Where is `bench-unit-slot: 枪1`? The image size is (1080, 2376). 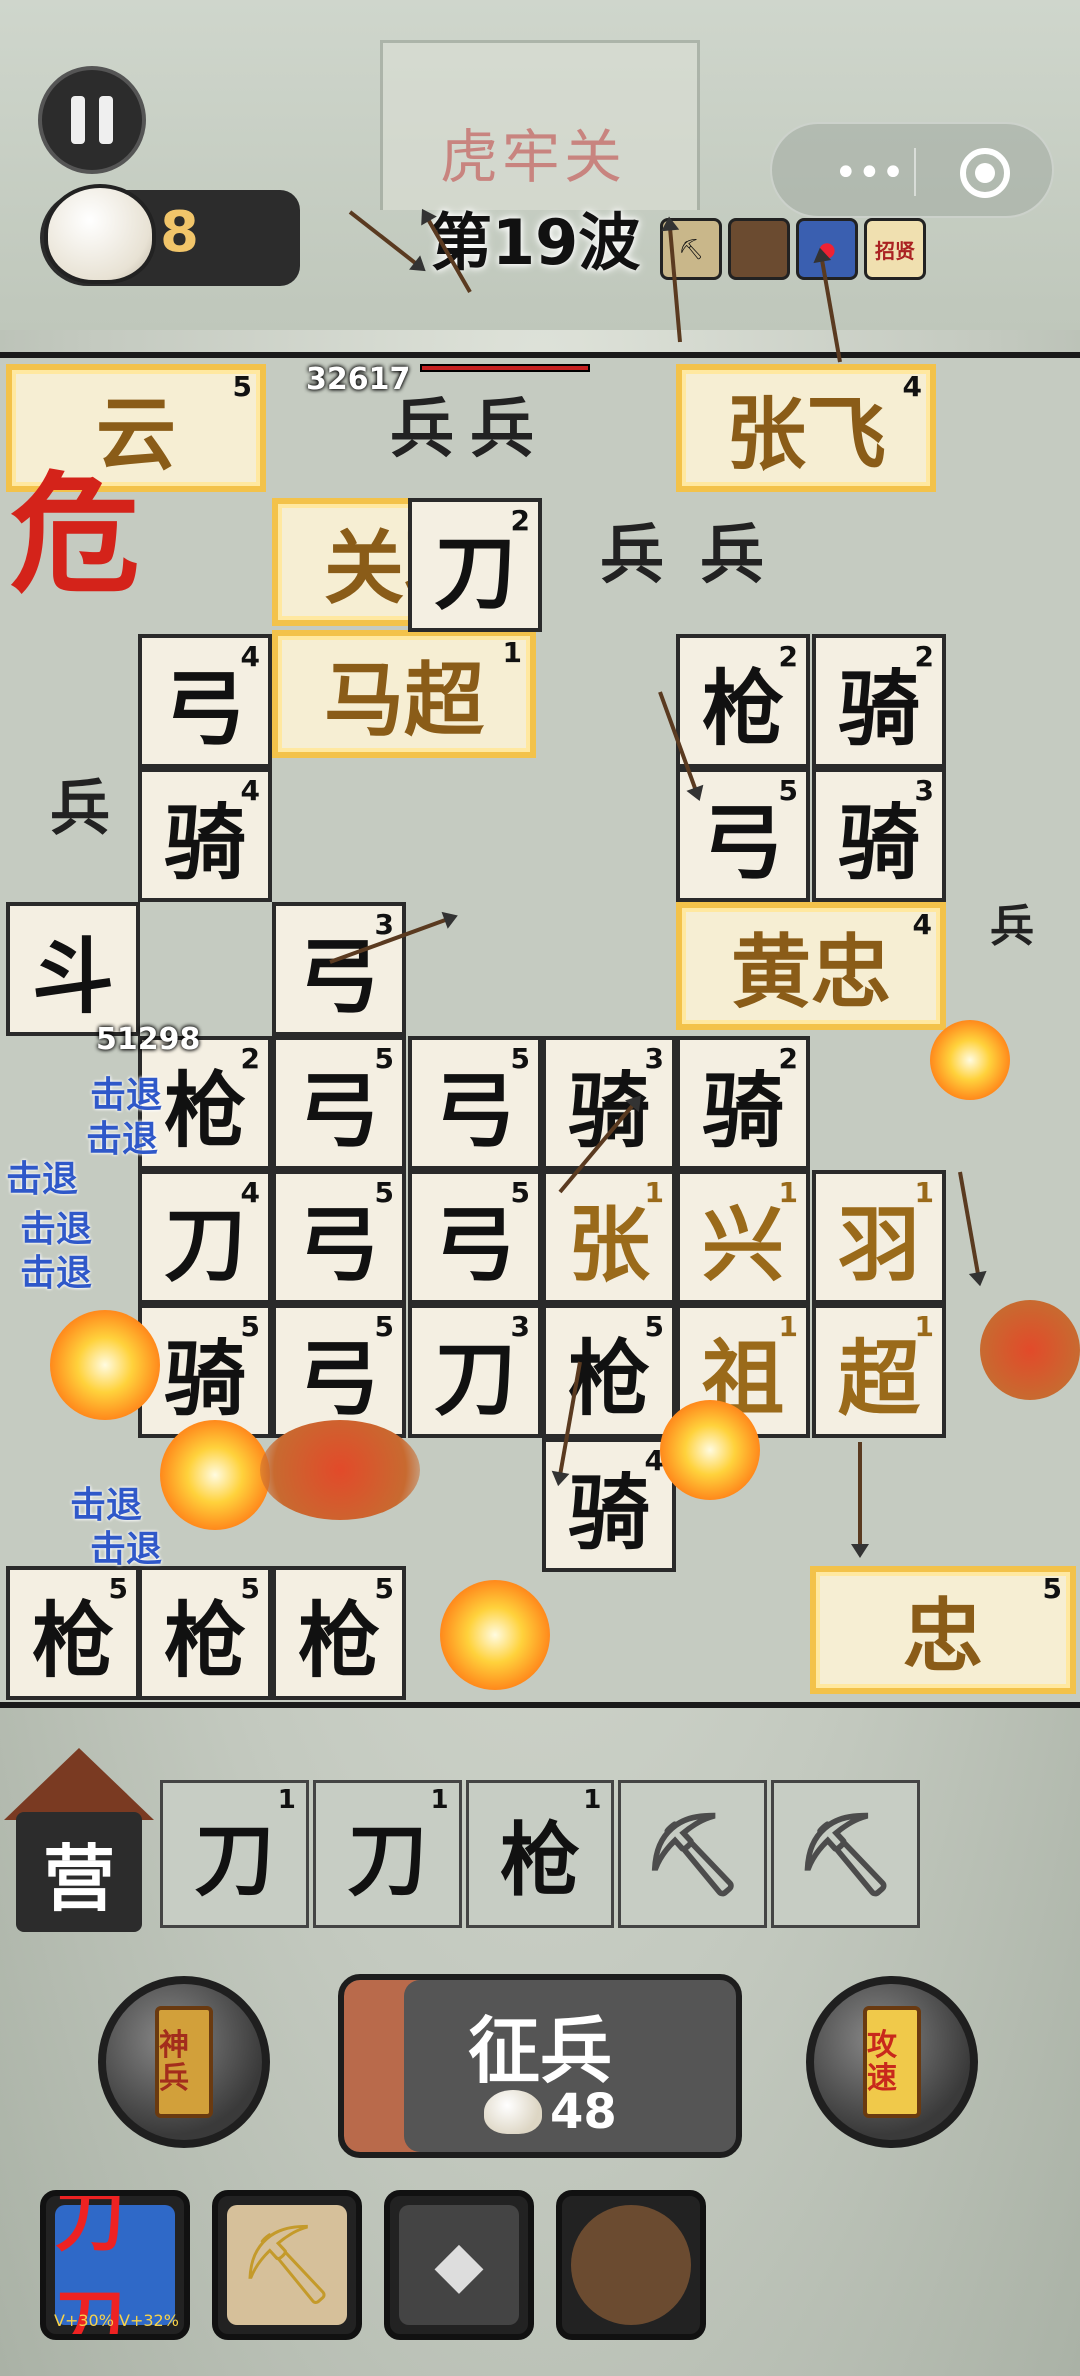
bench-unit-slot: 枪1 is located at coordinates (540, 1854).